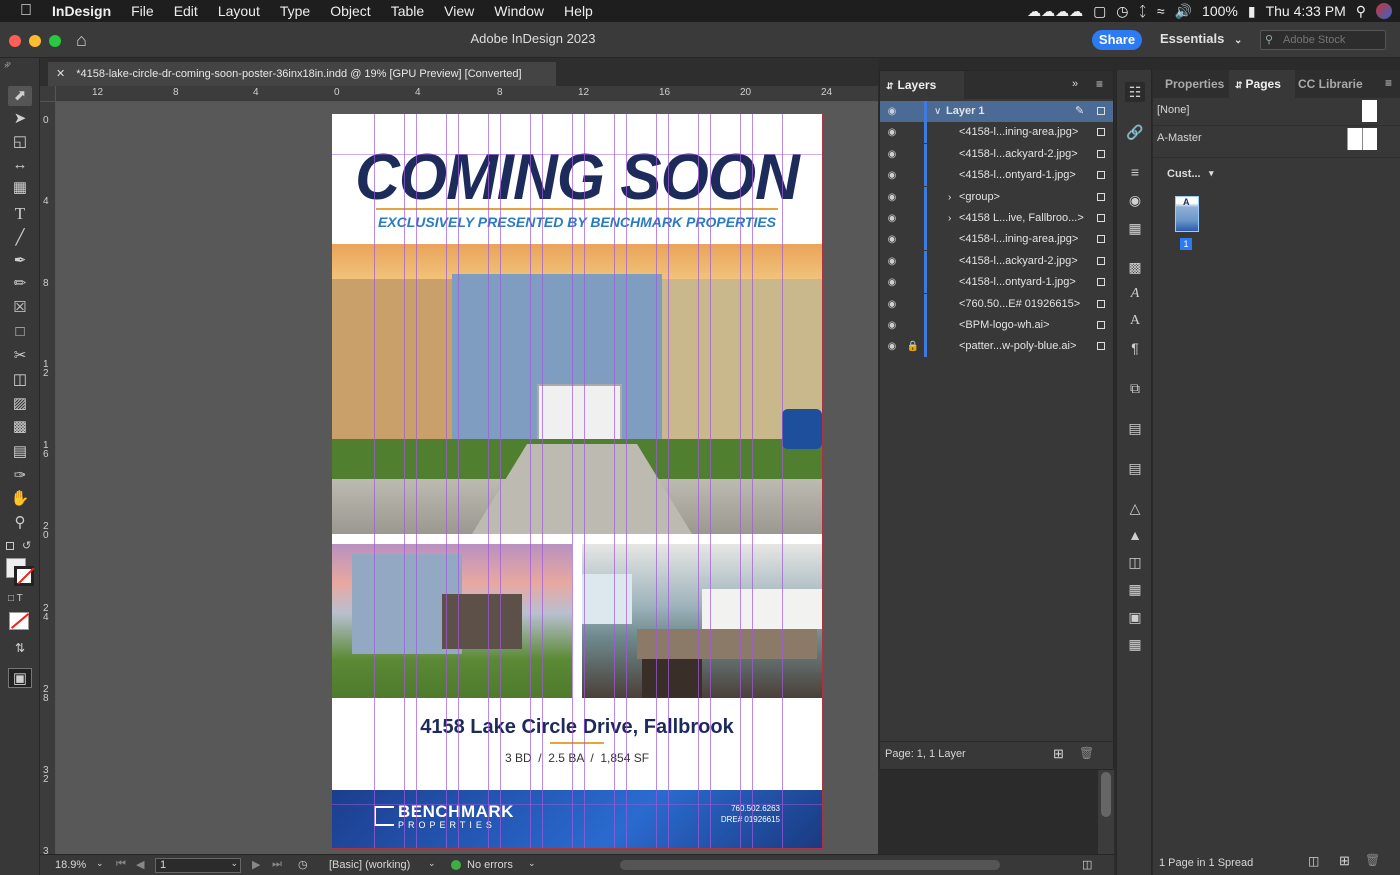  I want to click on formatting-container-icon: □ T, so click(15, 598).